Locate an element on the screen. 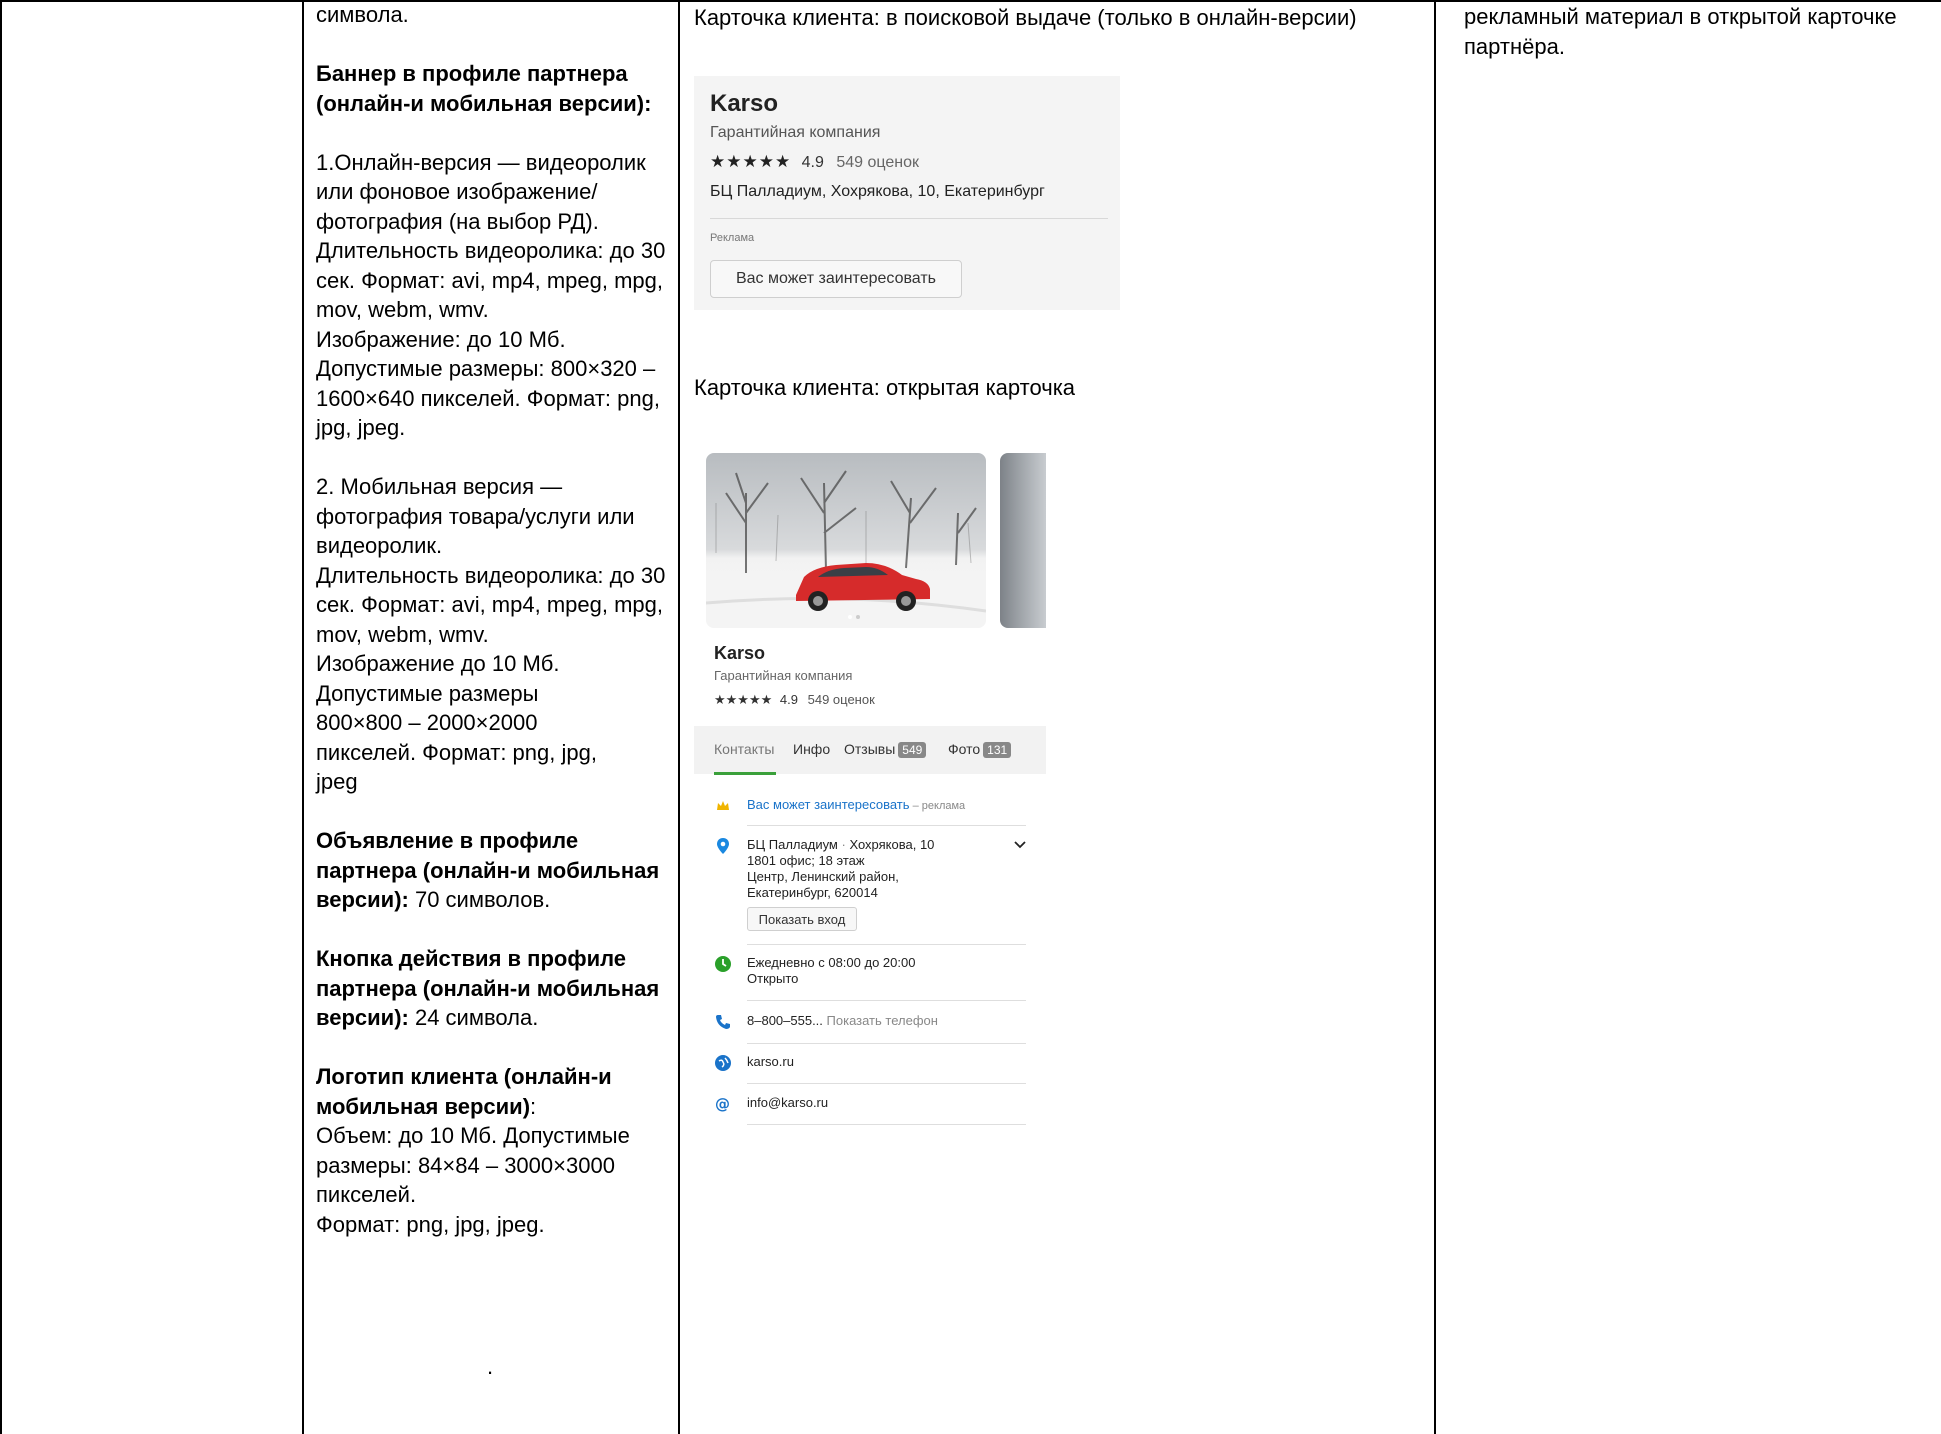  tab-photos: Фото 131 is located at coordinates (980, 749).